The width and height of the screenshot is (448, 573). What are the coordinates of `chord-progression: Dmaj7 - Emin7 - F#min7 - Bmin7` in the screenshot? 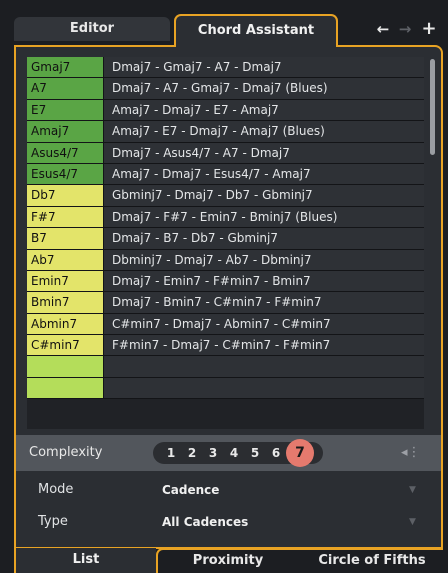 It's located at (264, 281).